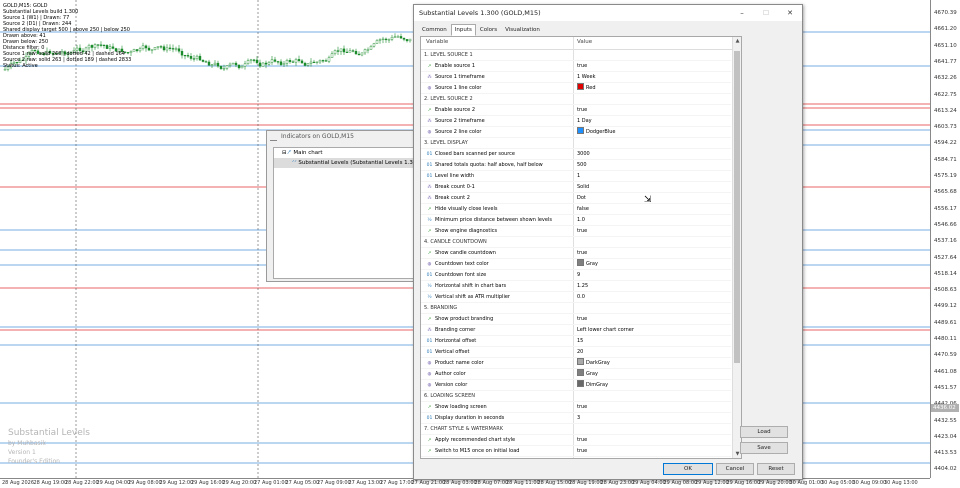  Describe the element at coordinates (576, 457) in the screenshot. I see `inputs-row: ↗Show symbol/timeframe watermark true` at that location.